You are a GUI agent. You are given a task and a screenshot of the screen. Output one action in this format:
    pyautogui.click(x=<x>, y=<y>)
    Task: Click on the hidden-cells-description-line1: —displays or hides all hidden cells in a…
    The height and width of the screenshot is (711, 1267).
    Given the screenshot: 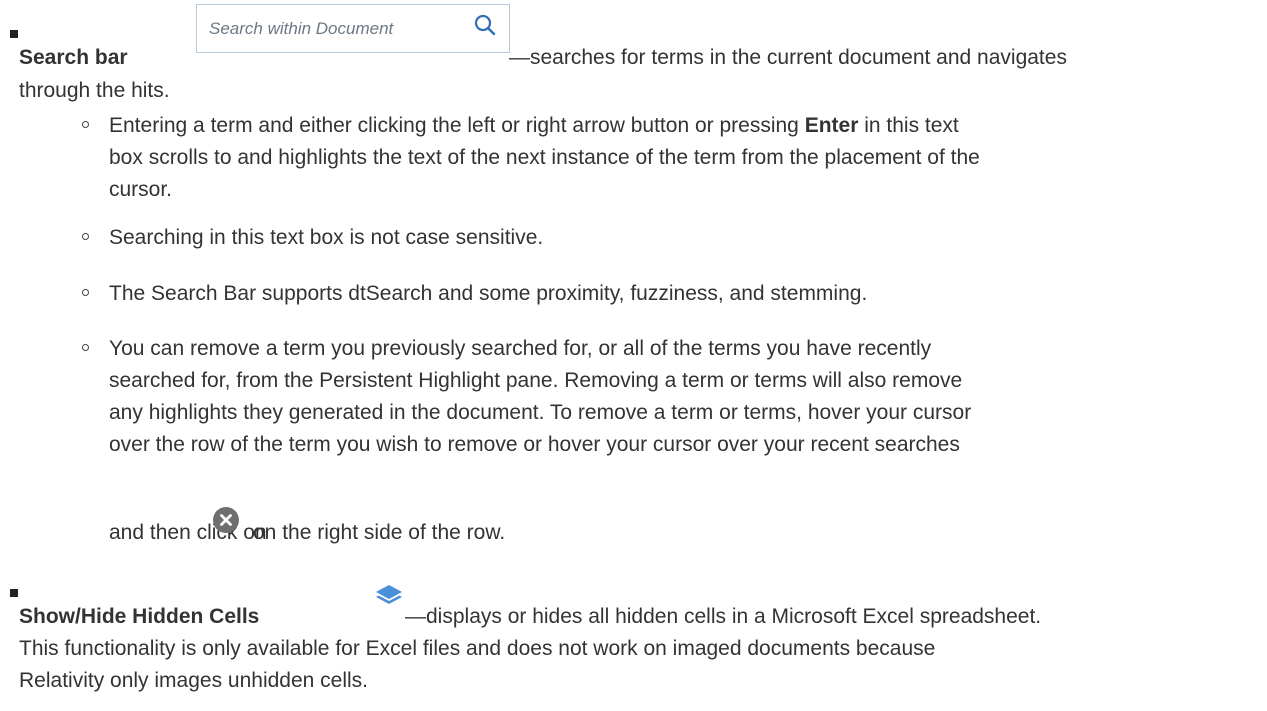 What is the action you would take?
    pyautogui.click(x=723, y=616)
    